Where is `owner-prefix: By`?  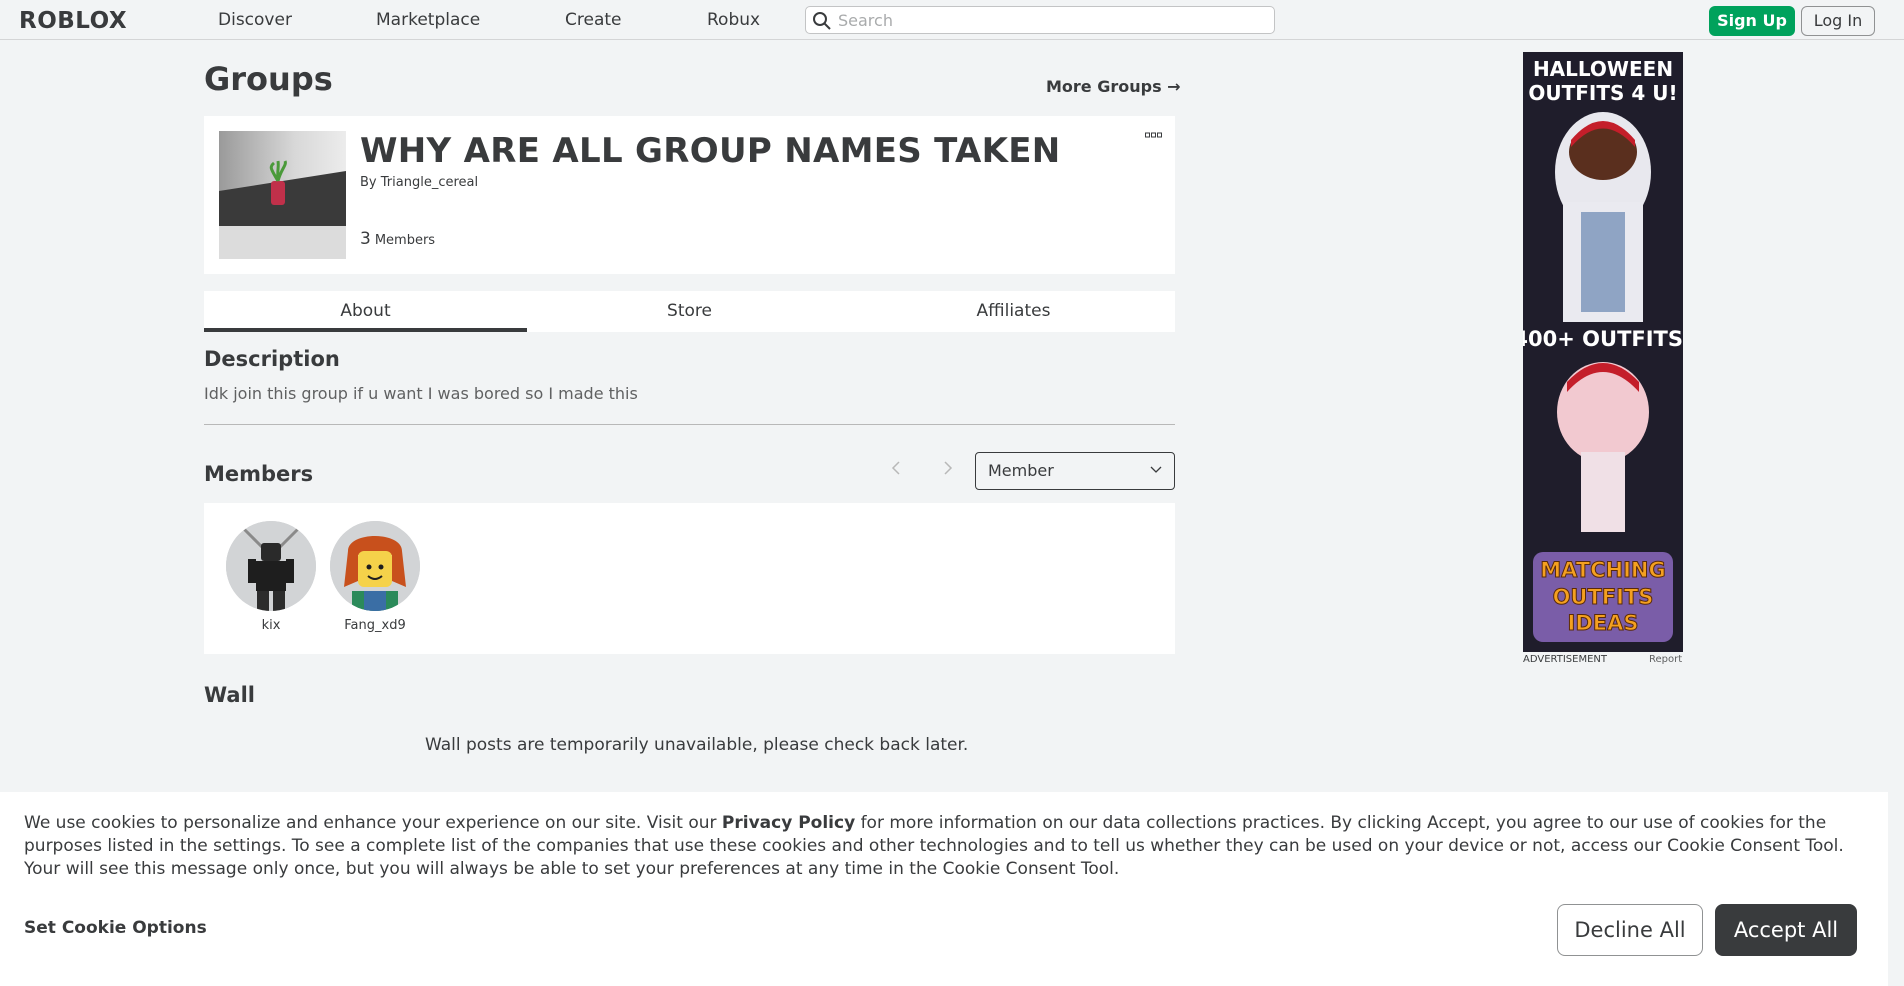
owner-prefix: By is located at coordinates (368, 182).